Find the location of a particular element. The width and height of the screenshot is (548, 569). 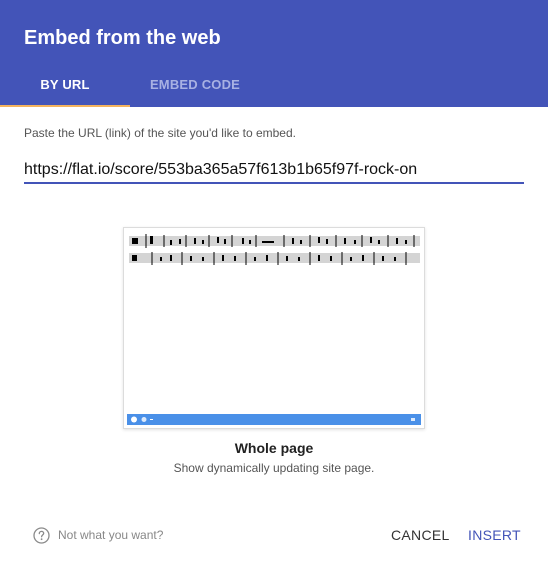

url-input is located at coordinates (274, 171).